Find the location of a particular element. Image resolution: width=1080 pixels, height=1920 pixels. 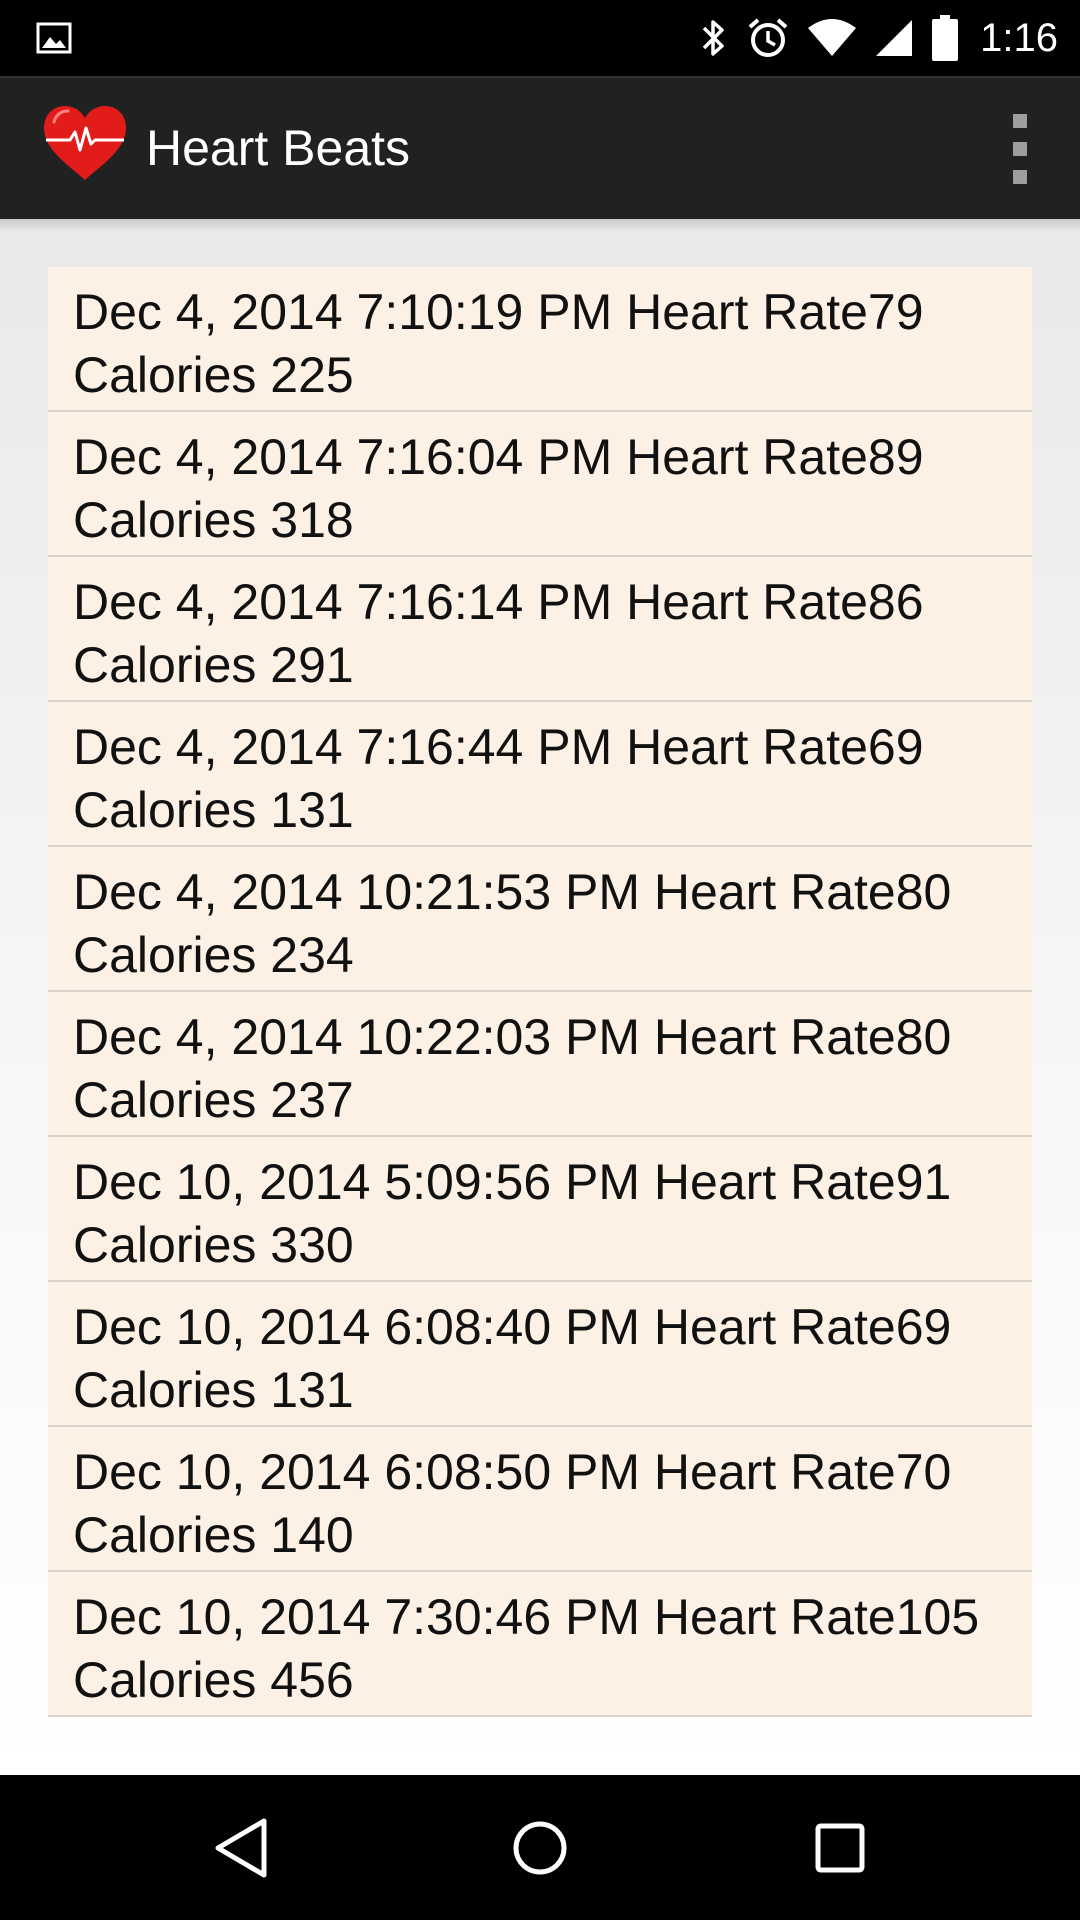

status-time: 1:16 is located at coordinates (1019, 37).